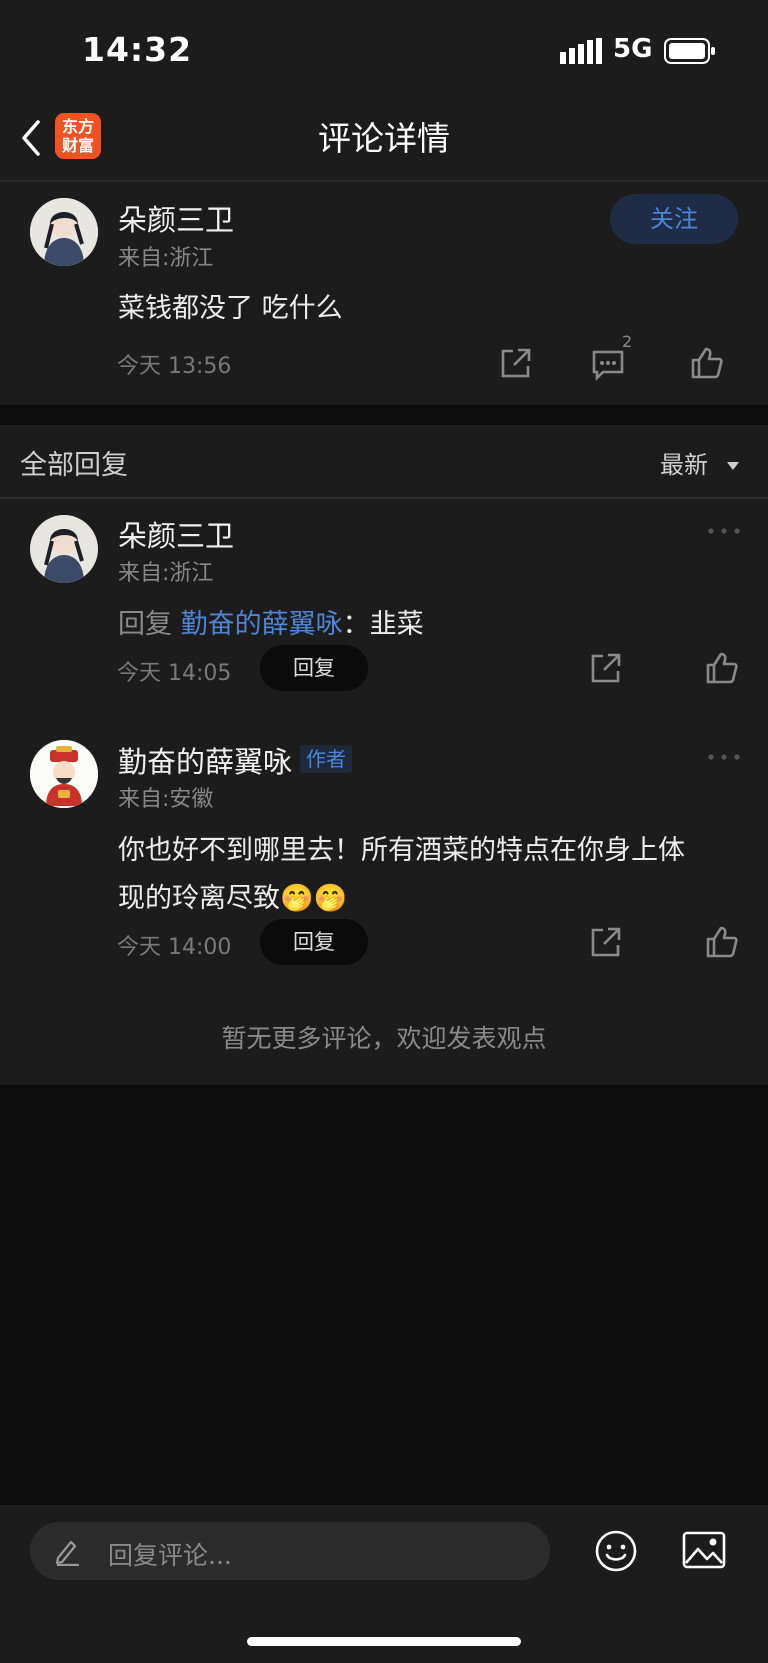 This screenshot has height=1663, width=768. I want to click on sort-dropdown: 最新, so click(700, 462).